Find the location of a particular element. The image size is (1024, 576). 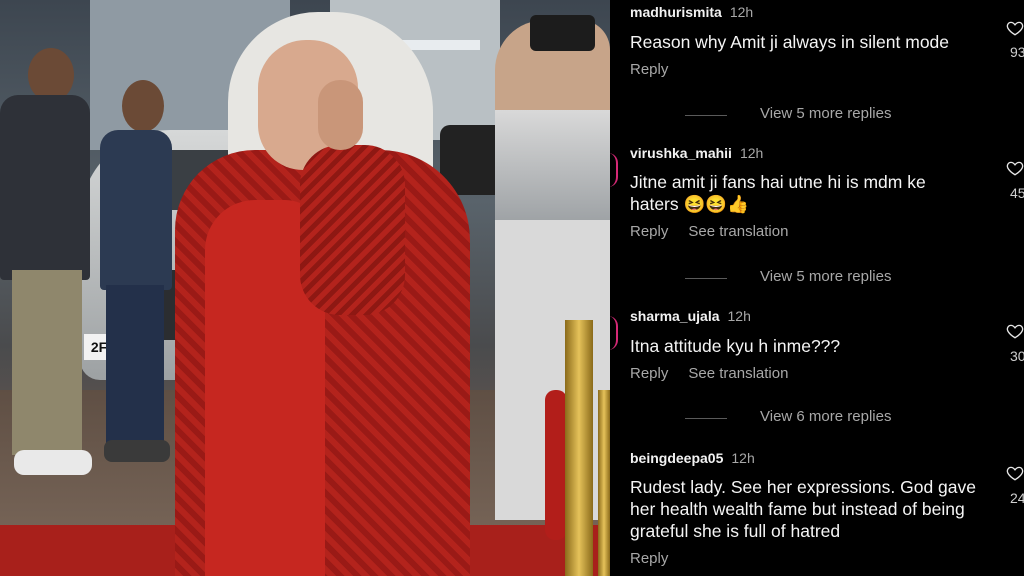

like-count: 93 is located at coordinates (1017, 52).